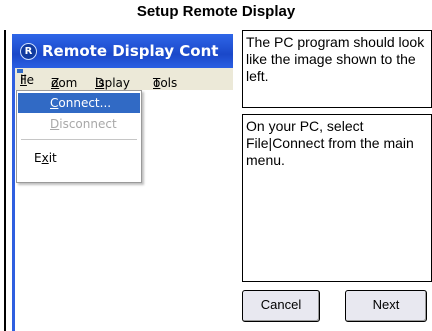 The width and height of the screenshot is (432, 331). What do you see at coordinates (25, 78) in the screenshot?
I see `menu-file: File` at bounding box center [25, 78].